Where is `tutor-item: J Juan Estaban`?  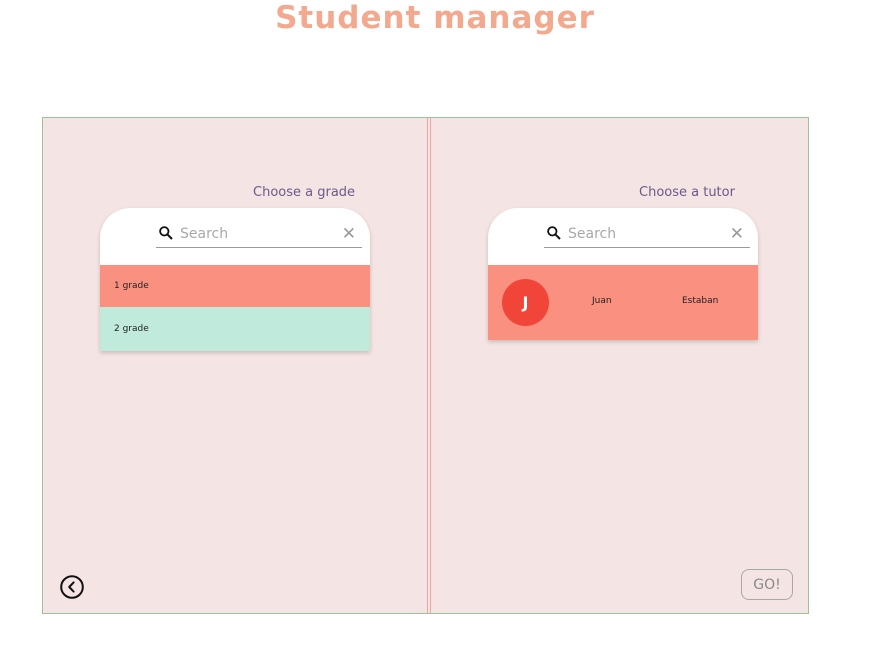 tutor-item: J Juan Estaban is located at coordinates (623, 302).